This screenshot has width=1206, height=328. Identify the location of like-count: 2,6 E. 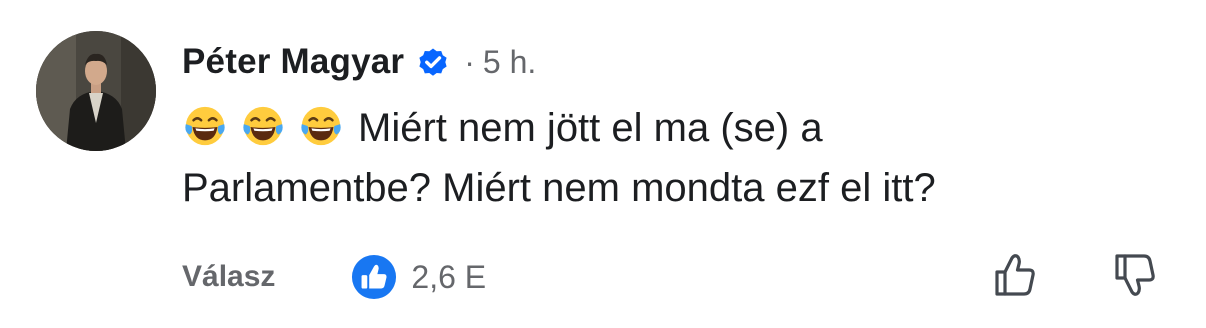
(449, 276).